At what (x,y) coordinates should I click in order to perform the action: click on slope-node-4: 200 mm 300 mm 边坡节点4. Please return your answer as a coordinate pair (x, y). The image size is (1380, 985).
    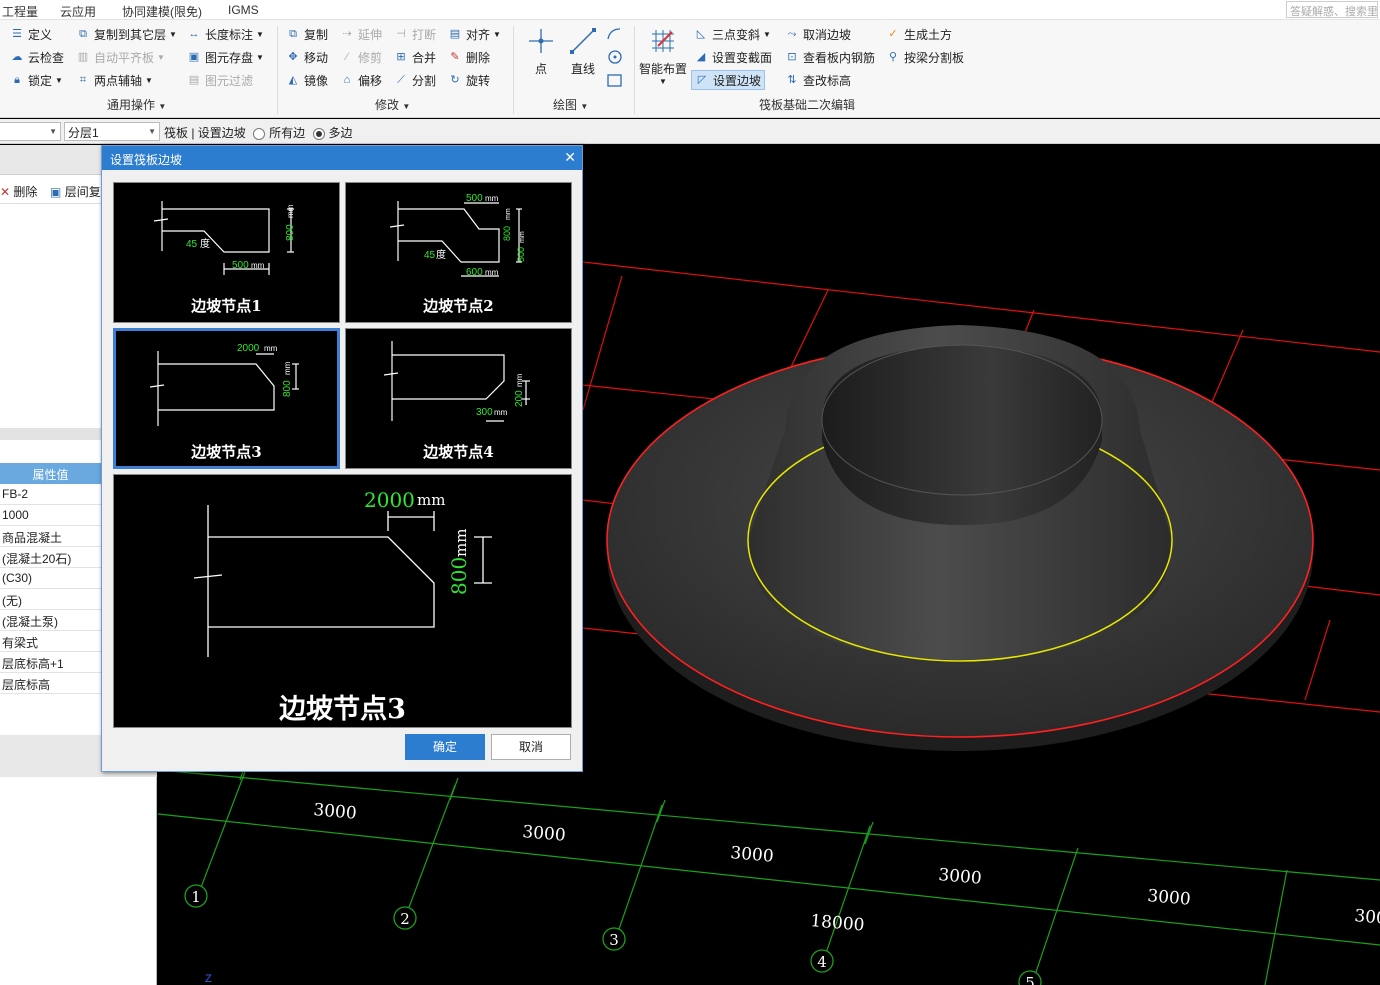
    Looking at the image, I should click on (458, 398).